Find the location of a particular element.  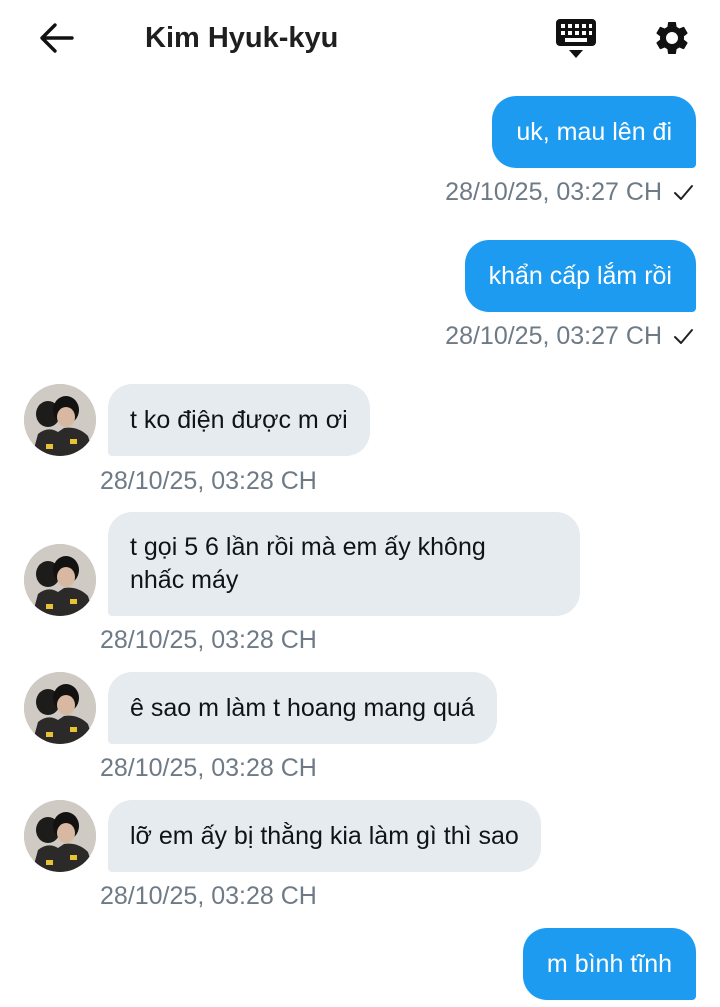

message-text: m bình tĩnh is located at coordinates (609, 963).